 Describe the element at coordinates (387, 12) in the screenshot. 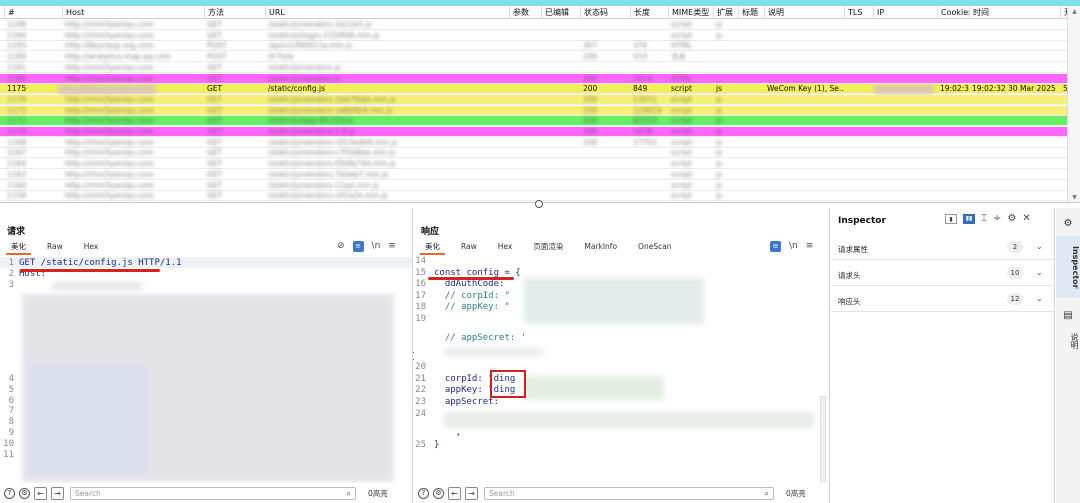

I see `column-header: URL` at that location.